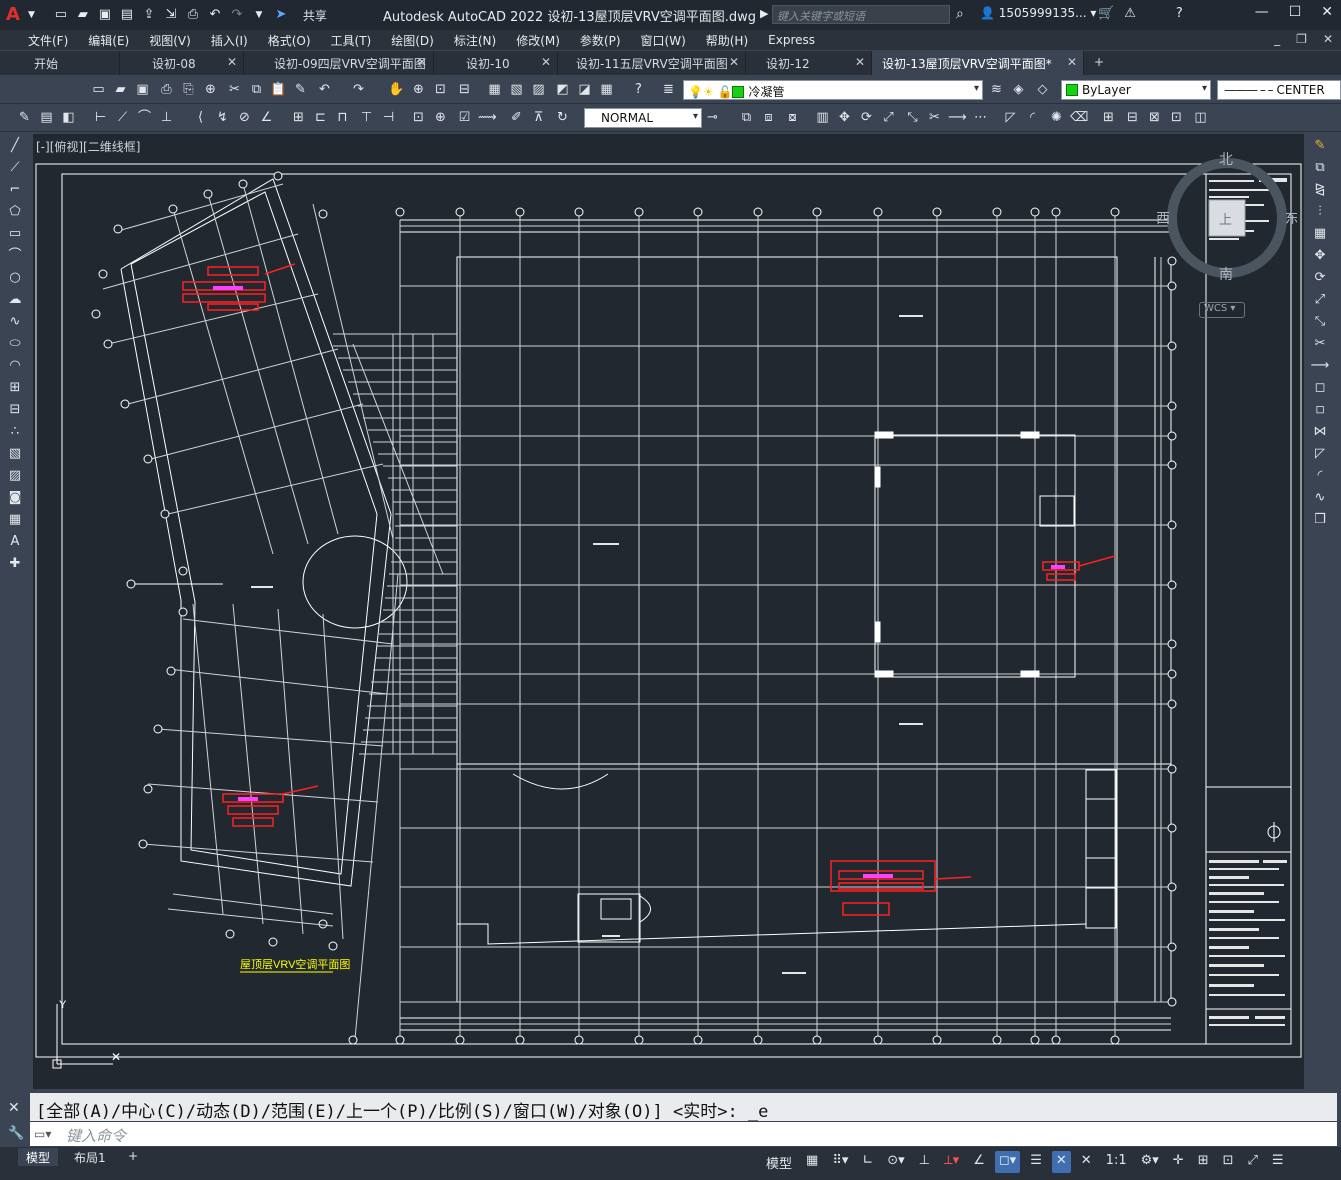 The height and width of the screenshot is (1180, 1341). What do you see at coordinates (562, 117) in the screenshot?
I see `dim-update-icon: ↻` at bounding box center [562, 117].